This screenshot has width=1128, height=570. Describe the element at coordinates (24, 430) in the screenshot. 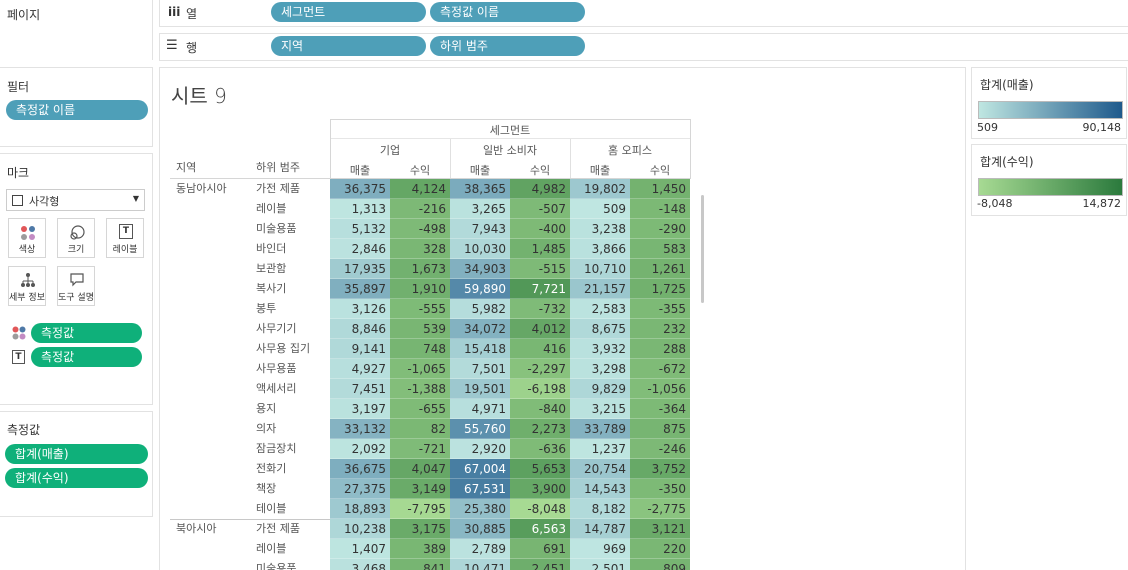

I see `measure-values-title: 측정값` at that location.